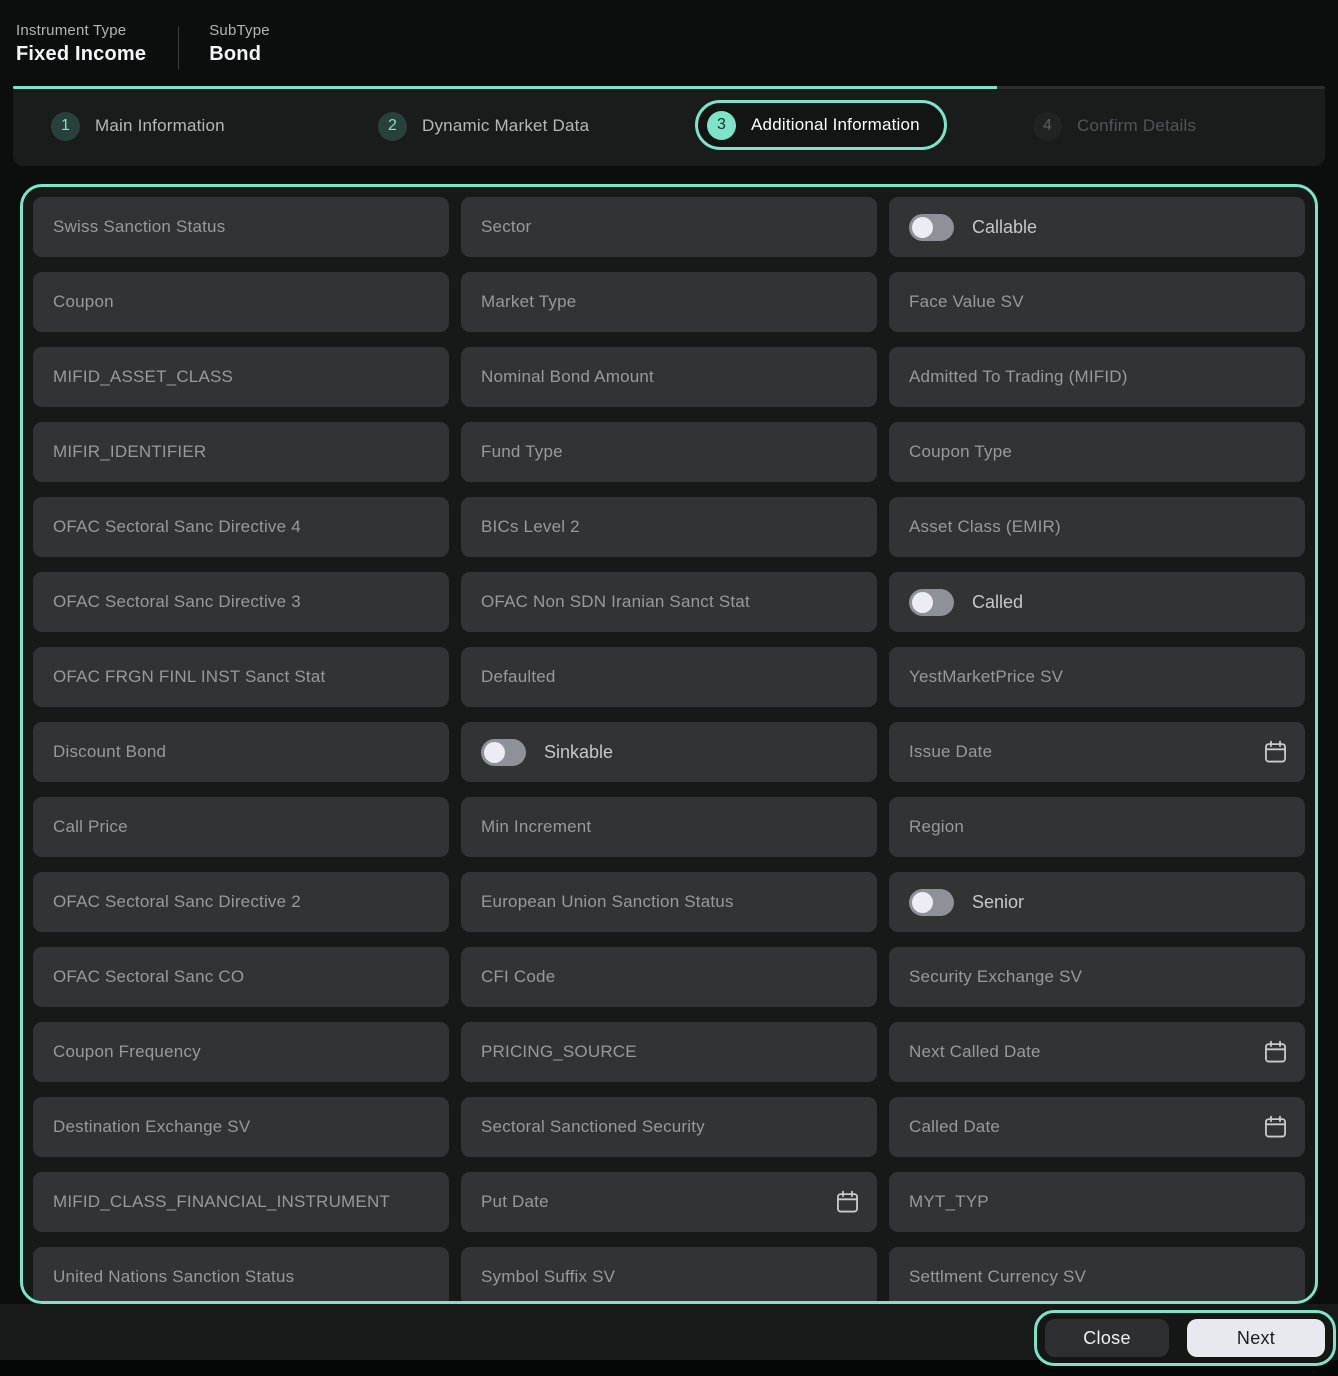  What do you see at coordinates (1185, 1338) in the screenshot?
I see `footer-button-group: Close Next` at bounding box center [1185, 1338].